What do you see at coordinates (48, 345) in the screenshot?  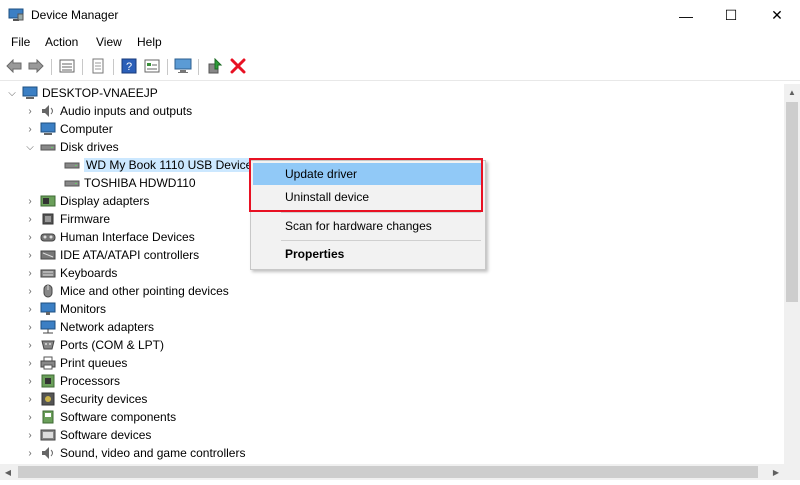 I see `port-icon` at bounding box center [48, 345].